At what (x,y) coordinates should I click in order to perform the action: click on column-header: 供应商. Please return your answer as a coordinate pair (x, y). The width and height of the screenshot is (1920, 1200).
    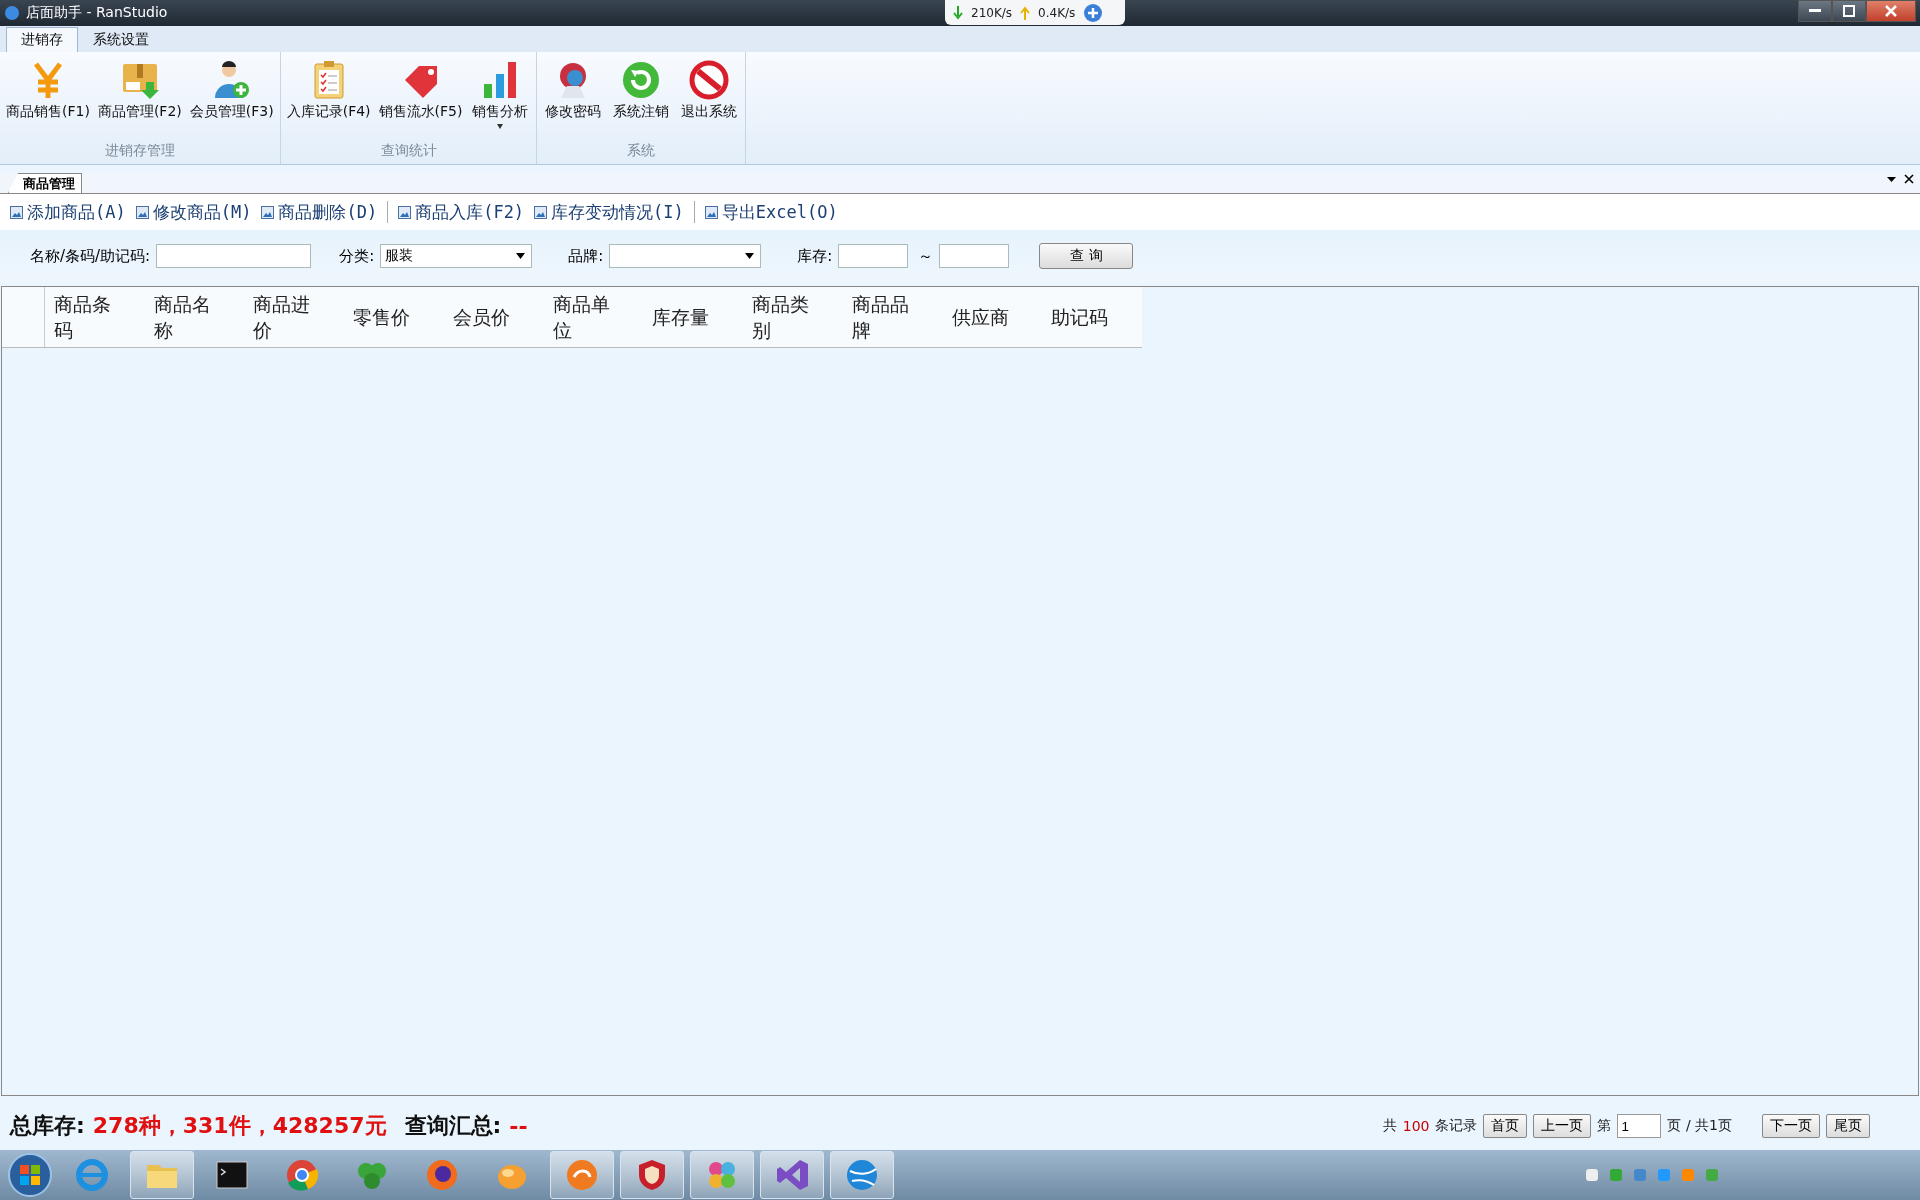
    Looking at the image, I should click on (992, 317).